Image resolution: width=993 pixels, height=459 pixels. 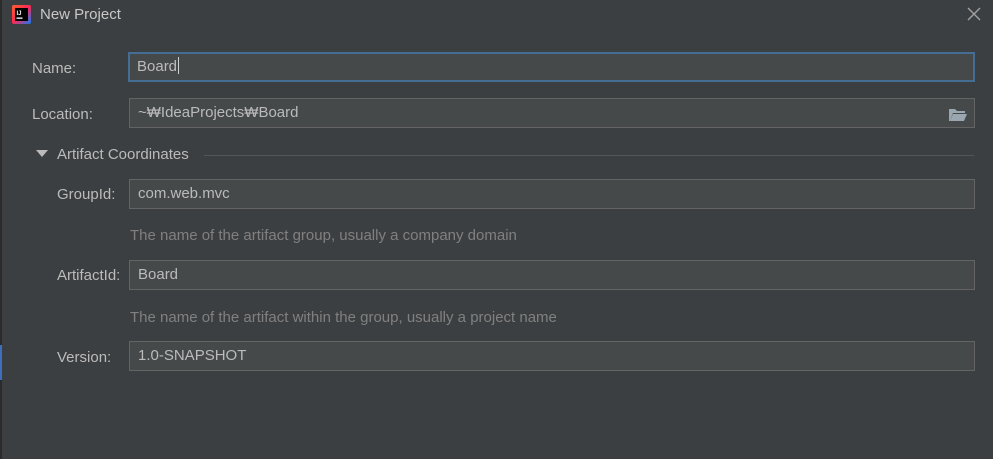 I want to click on groupid-input: com.web.mvc, so click(x=552, y=194).